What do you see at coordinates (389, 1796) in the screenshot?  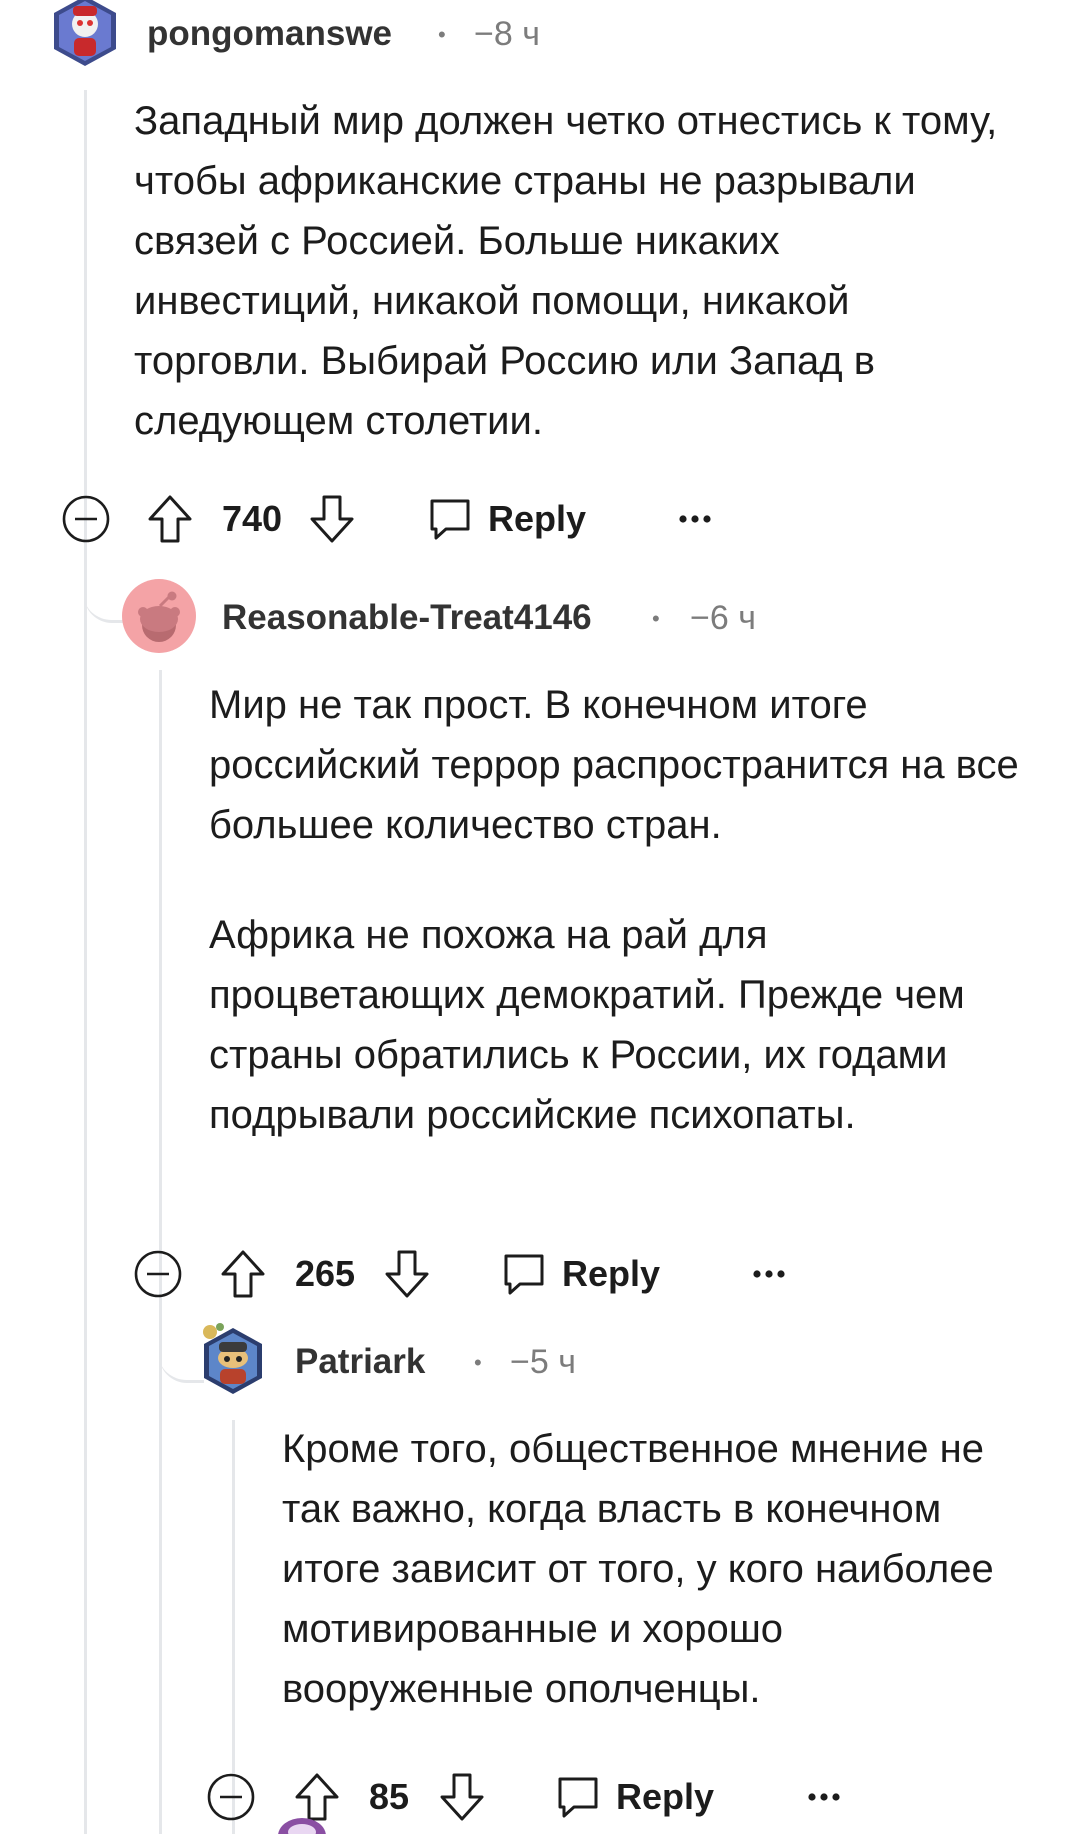 I see `vote-score: 85` at bounding box center [389, 1796].